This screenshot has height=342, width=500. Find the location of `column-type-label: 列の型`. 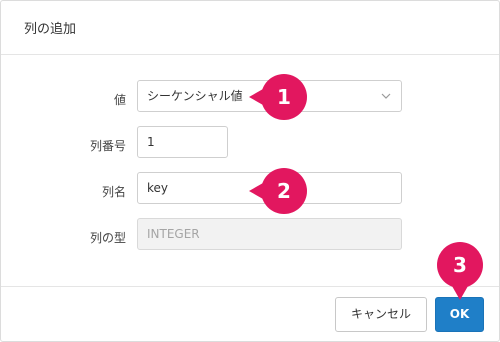

column-type-label: 列の型 is located at coordinates (107, 238).